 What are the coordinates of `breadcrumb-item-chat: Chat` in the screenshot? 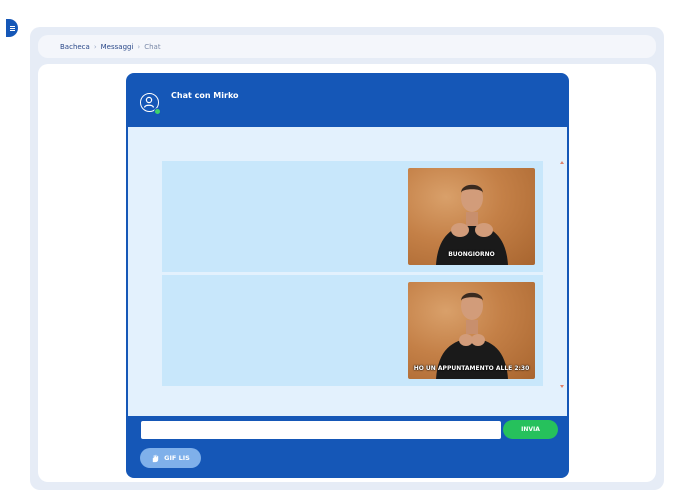 It's located at (152, 46).